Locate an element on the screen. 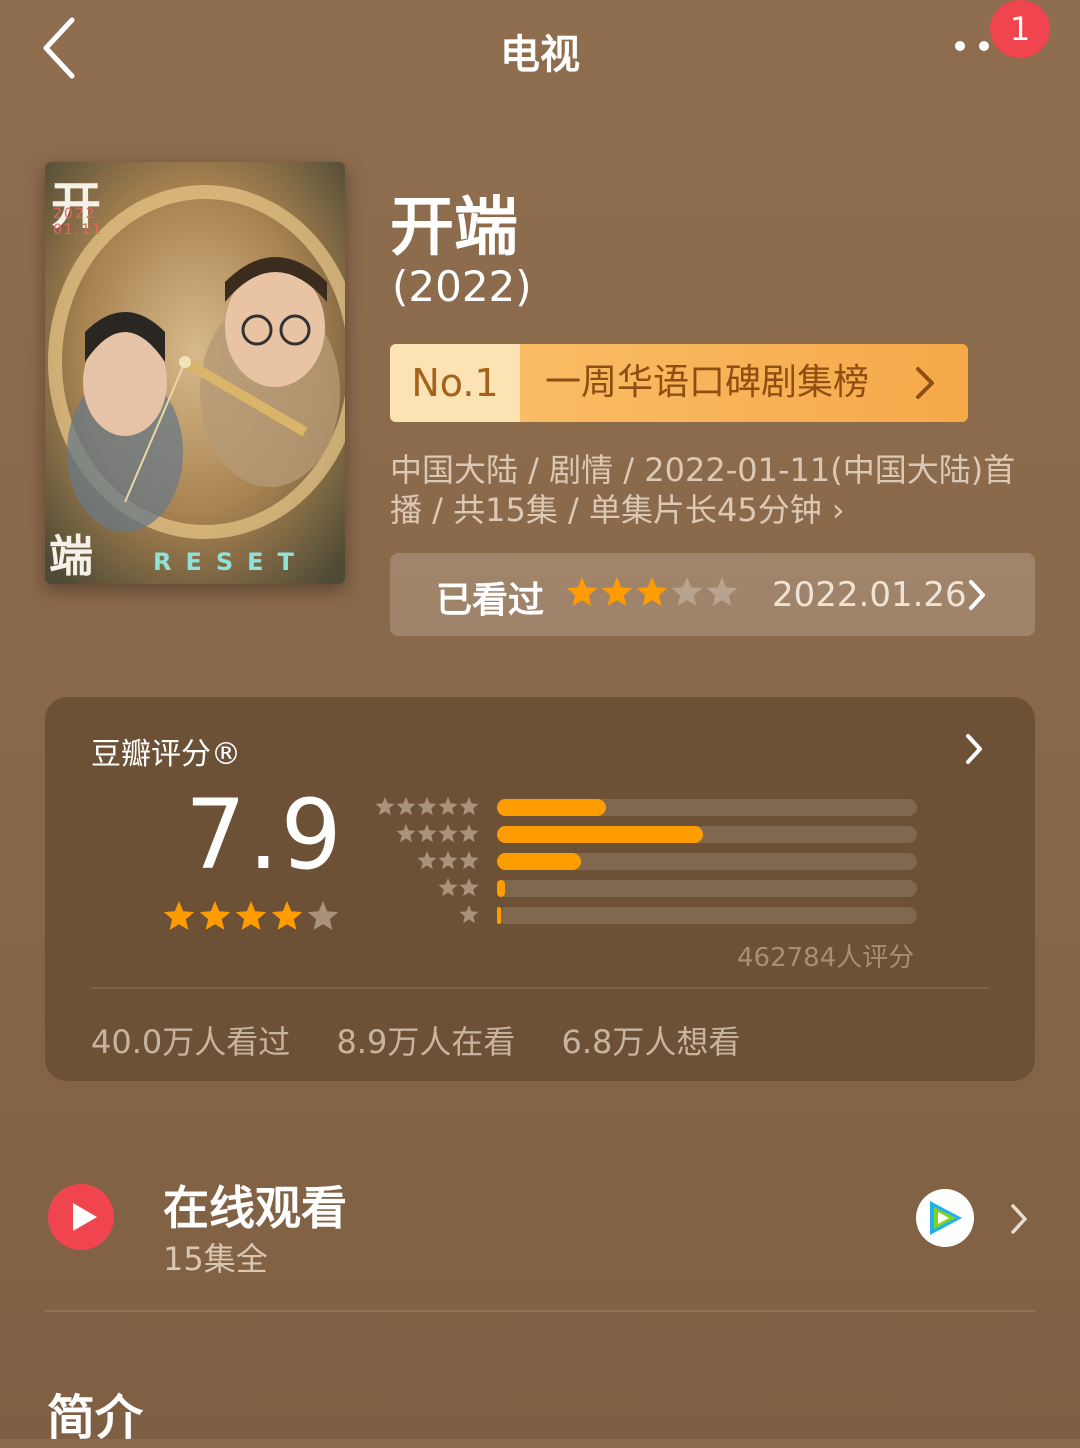 This screenshot has width=1080, height=1448. watch-online-title: 在线观看 is located at coordinates (255, 1208).